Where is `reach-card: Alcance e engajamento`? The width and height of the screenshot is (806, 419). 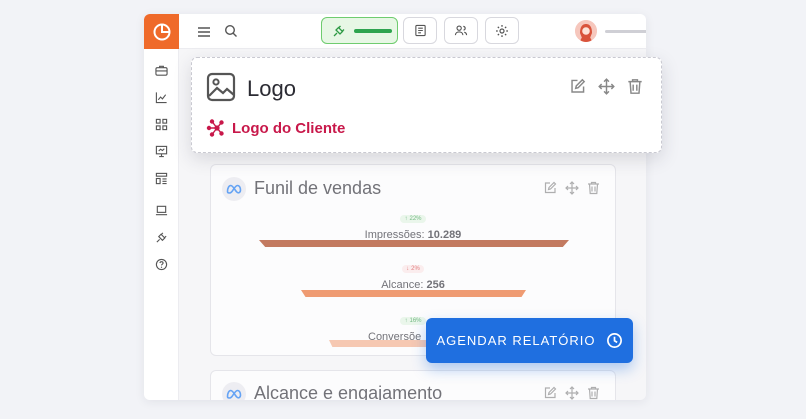
reach-card: Alcance e engajamento is located at coordinates (413, 385).